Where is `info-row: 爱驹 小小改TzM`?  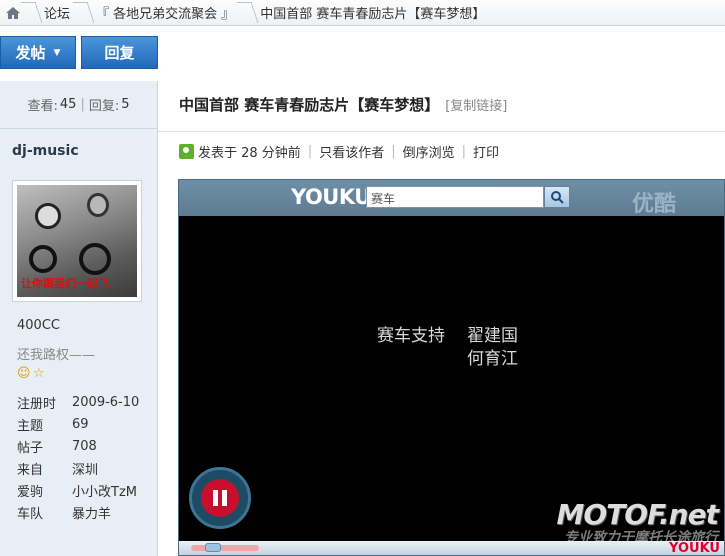 info-row: 爱驹 小小改TzM is located at coordinates (78, 490).